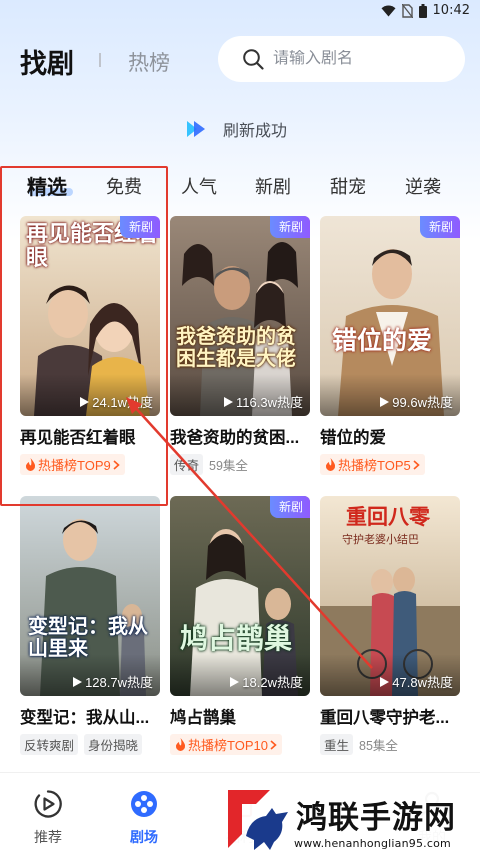  Describe the element at coordinates (199, 186) in the screenshot. I see `tab-popular: 人气` at that location.